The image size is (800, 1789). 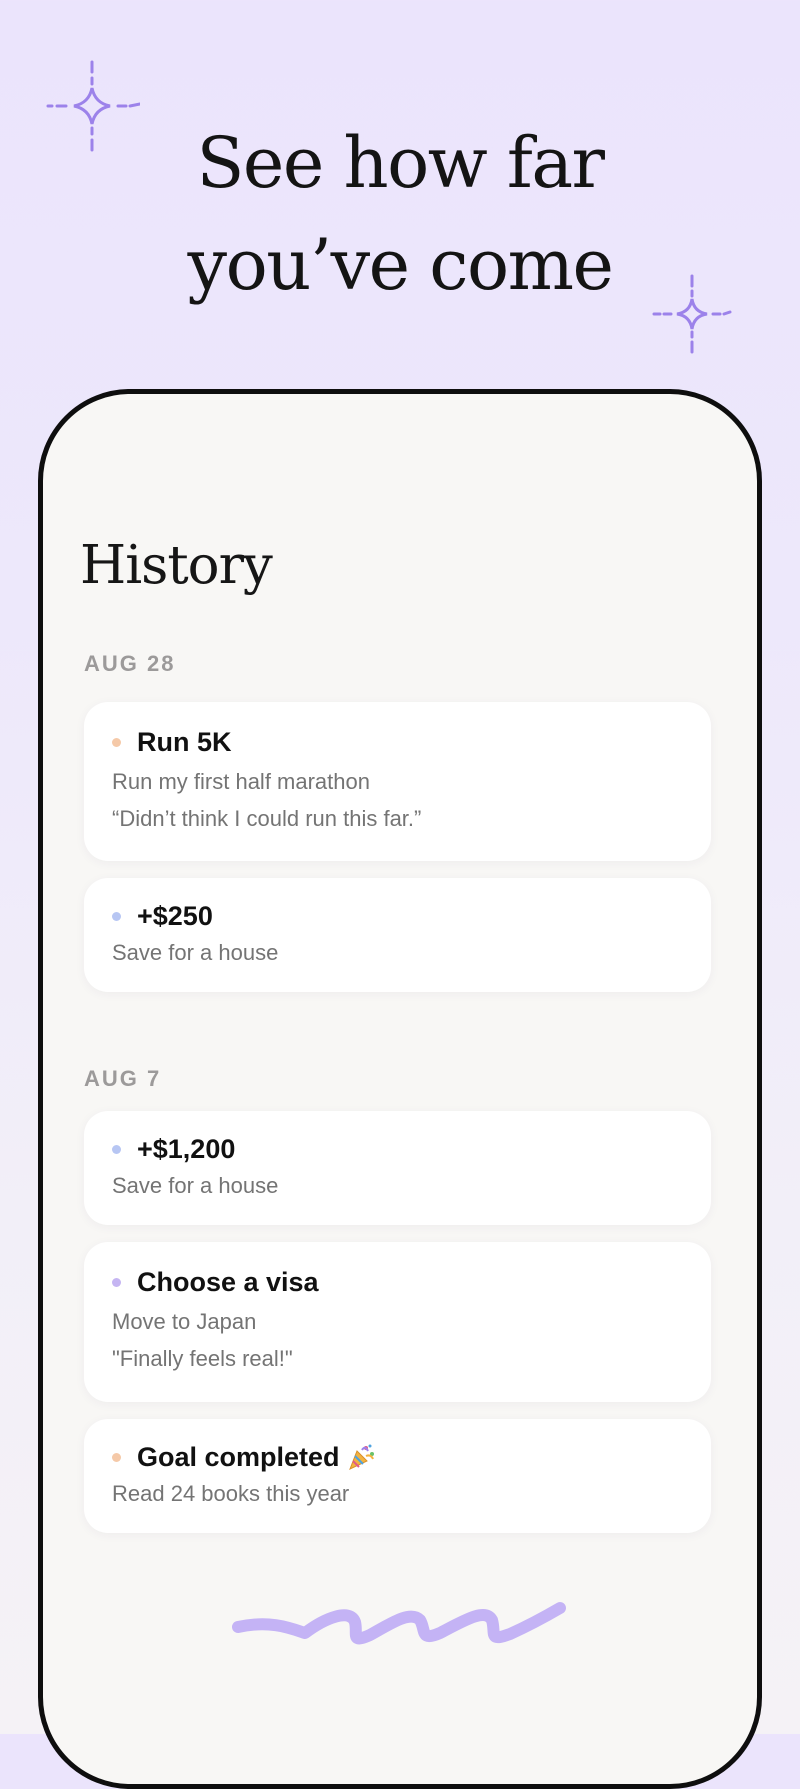 What do you see at coordinates (175, 915) in the screenshot?
I see `item-title: +$250` at bounding box center [175, 915].